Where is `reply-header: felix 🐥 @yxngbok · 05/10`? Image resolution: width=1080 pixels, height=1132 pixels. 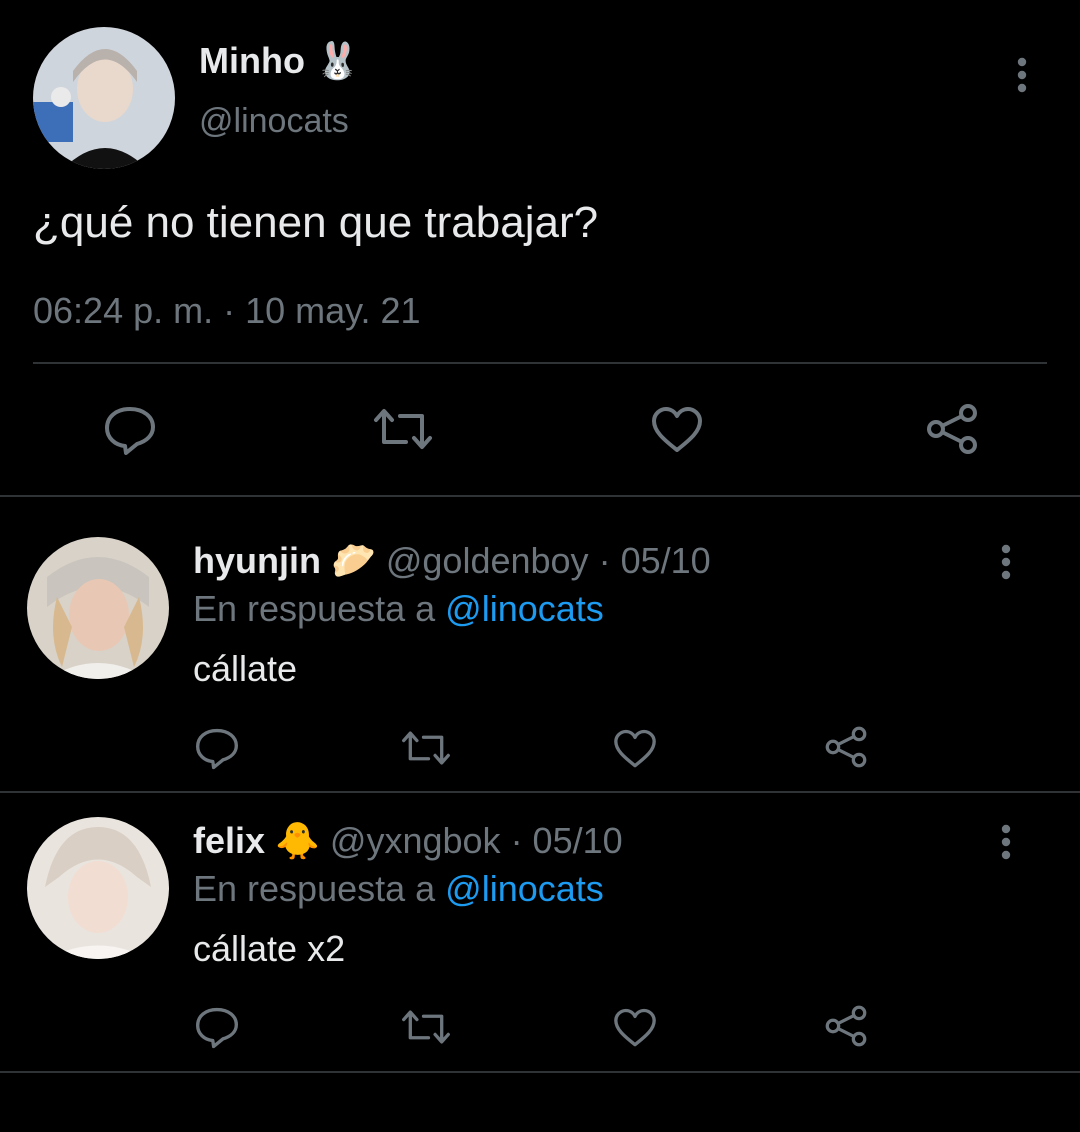
reply-header: felix 🐥 @yxngbok · 05/10 is located at coordinates (408, 841).